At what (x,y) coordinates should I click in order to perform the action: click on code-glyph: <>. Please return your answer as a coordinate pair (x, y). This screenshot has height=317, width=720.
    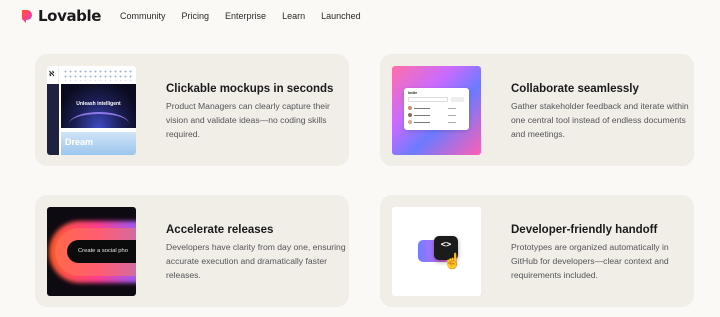
    Looking at the image, I should click on (446, 245).